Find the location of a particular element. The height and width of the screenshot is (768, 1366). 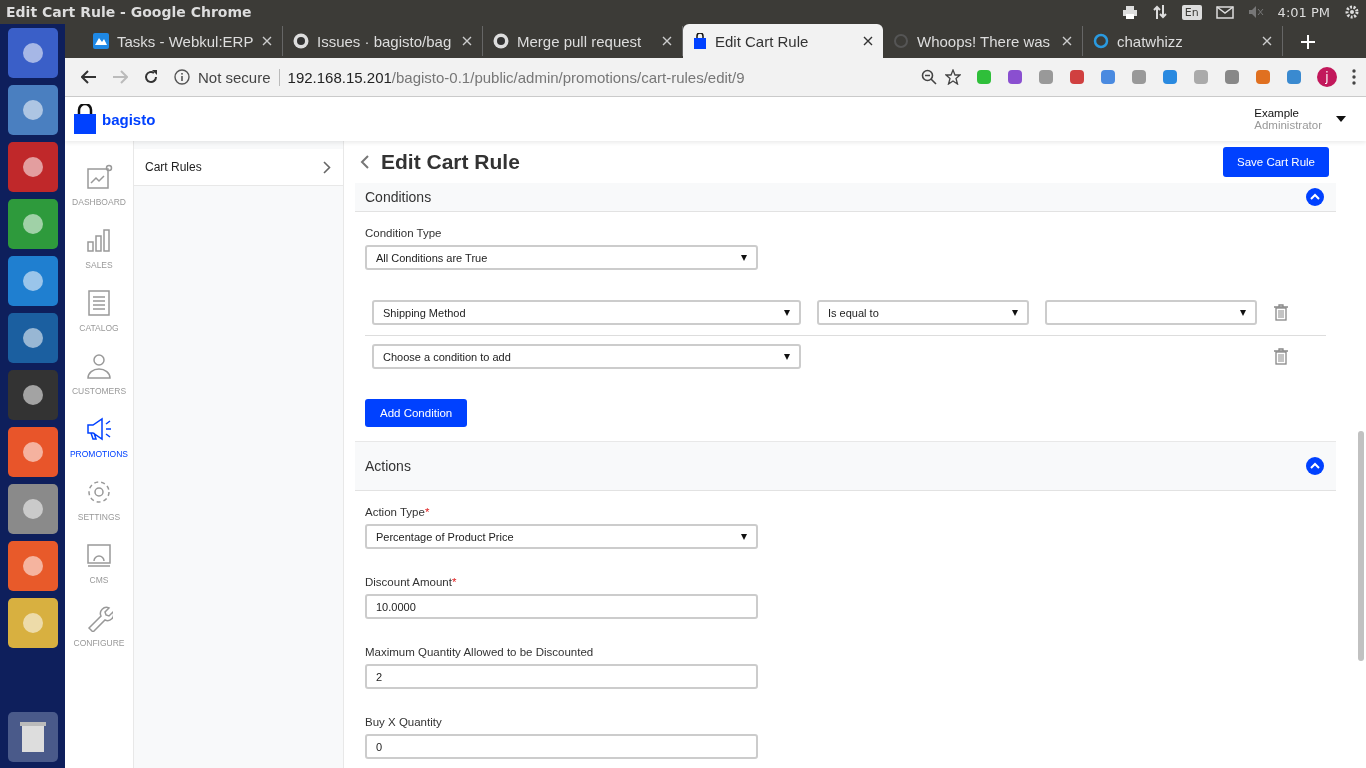

profile-avatar: j is located at coordinates (1327, 77).